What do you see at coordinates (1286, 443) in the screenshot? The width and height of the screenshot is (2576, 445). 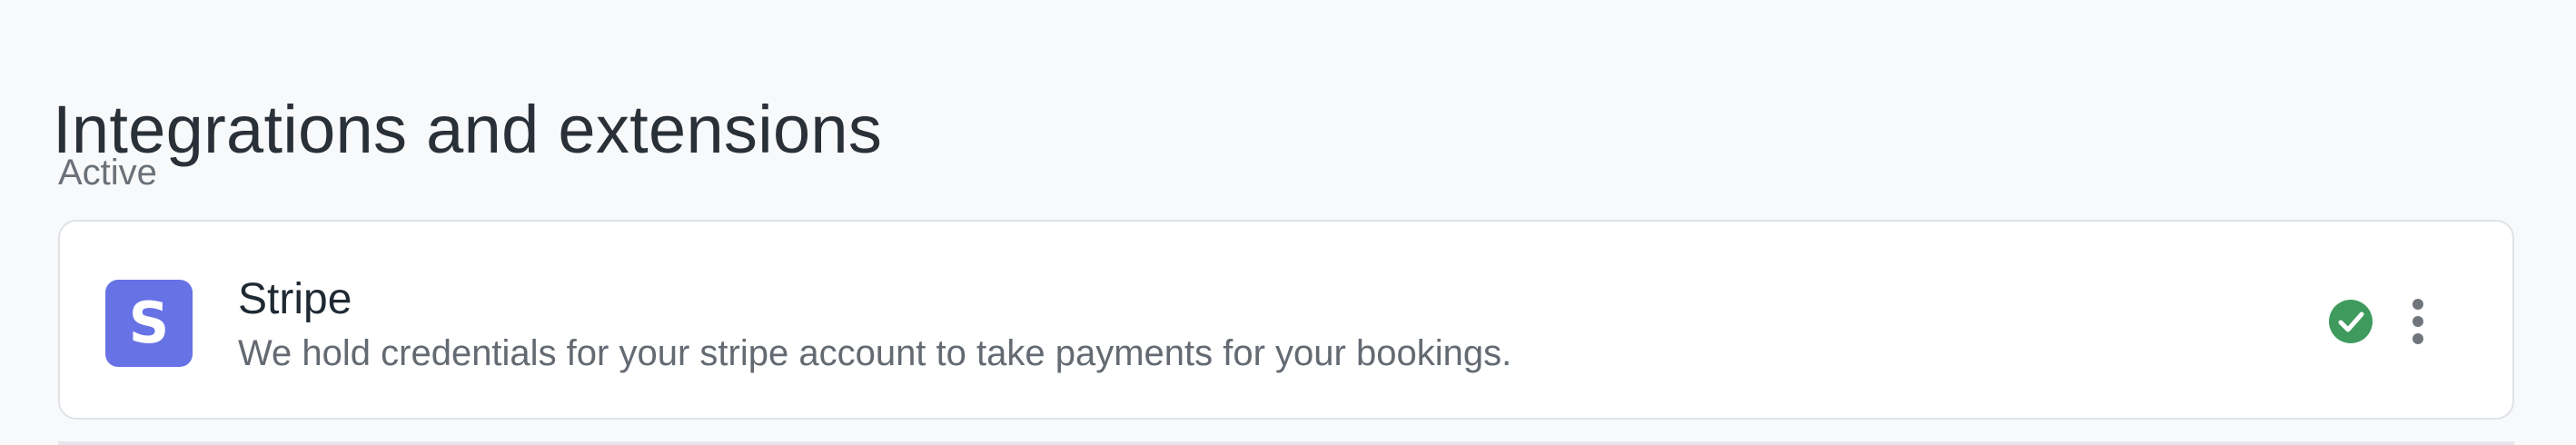 I see `divider` at bounding box center [1286, 443].